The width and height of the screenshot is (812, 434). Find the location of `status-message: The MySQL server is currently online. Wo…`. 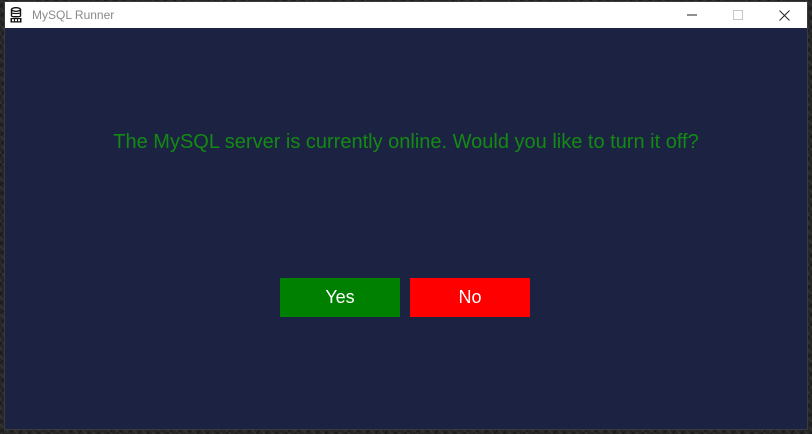

status-message: The MySQL server is currently online. Wo… is located at coordinates (406, 142).